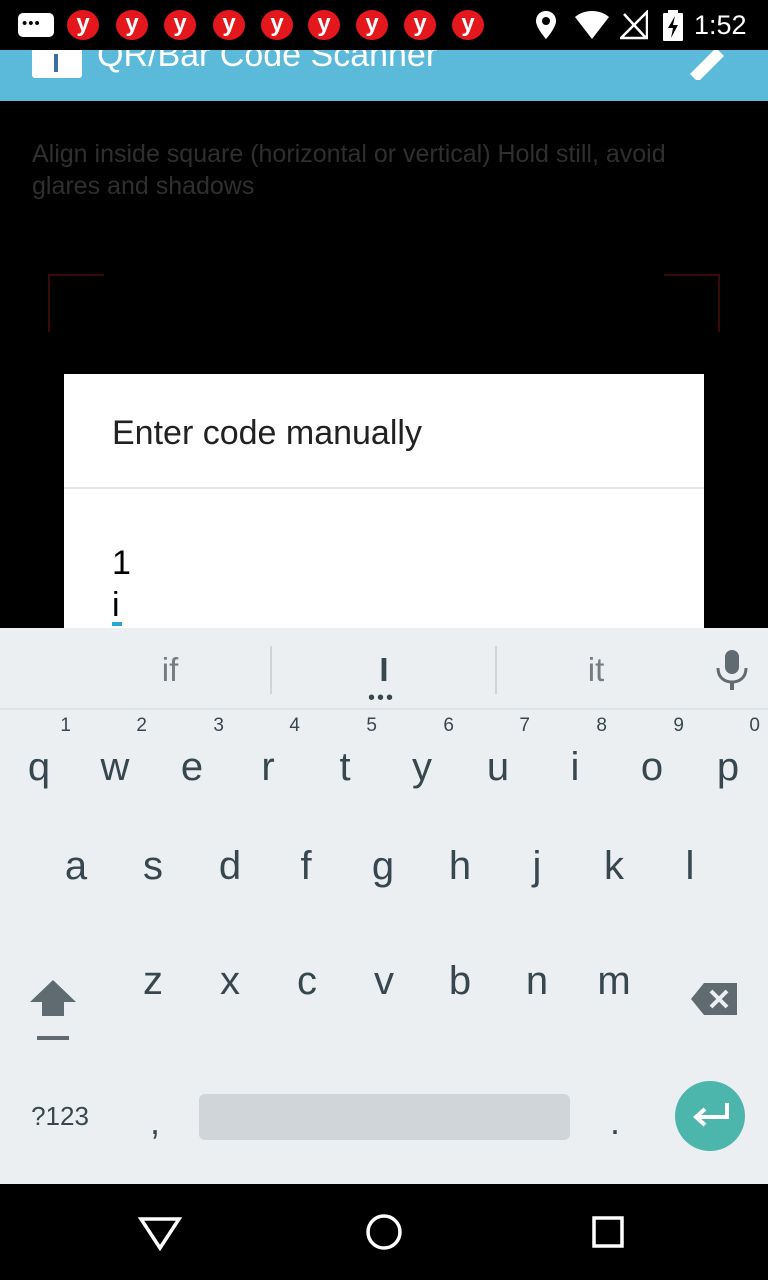 This screenshot has height=1280, width=768. What do you see at coordinates (652, 768) in the screenshot?
I see `key-o: 9o` at bounding box center [652, 768].